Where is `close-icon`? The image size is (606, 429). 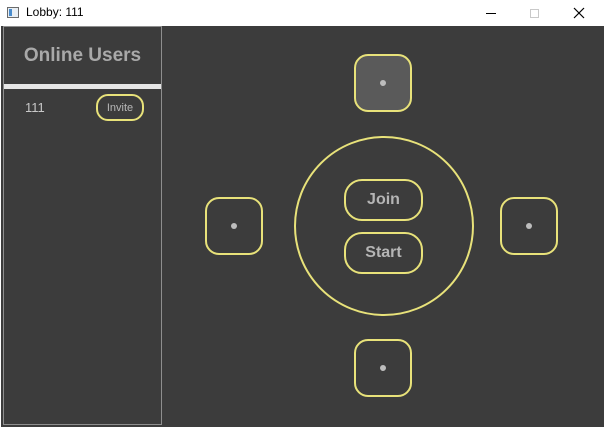
close-icon is located at coordinates (579, 13).